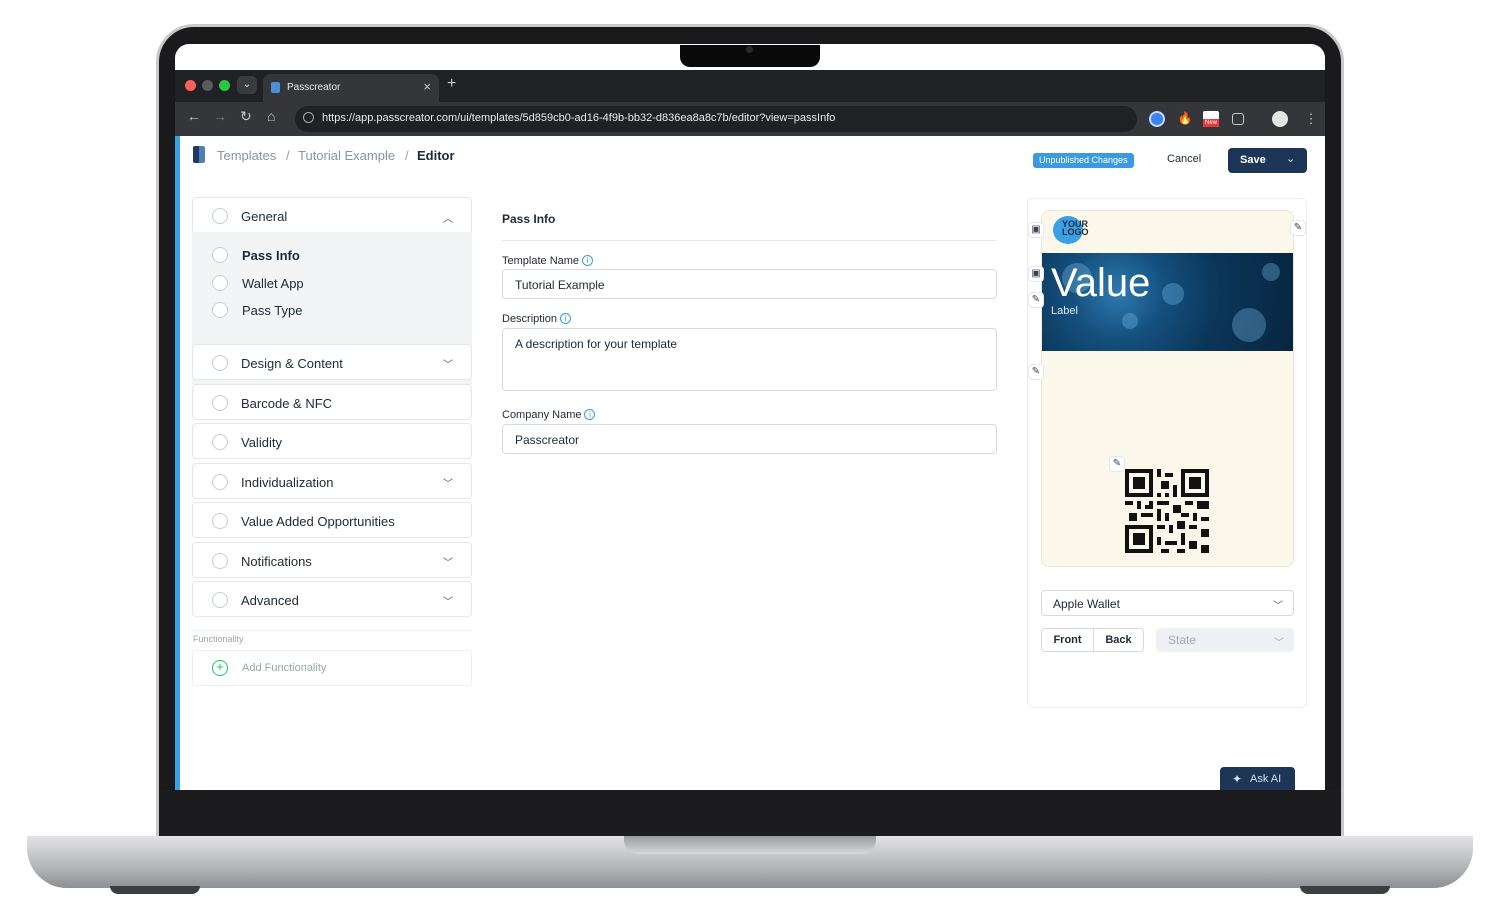  I want to click on camera-icon, so click(749, 49).